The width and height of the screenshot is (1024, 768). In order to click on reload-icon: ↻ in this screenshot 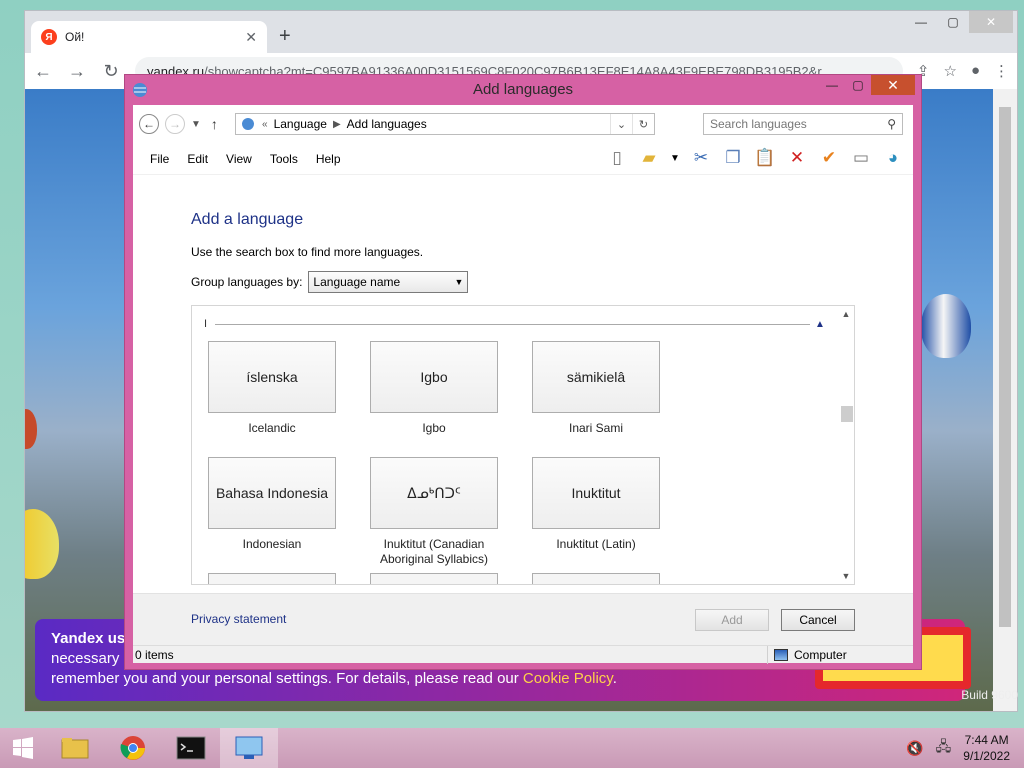, I will do `click(111, 71)`.